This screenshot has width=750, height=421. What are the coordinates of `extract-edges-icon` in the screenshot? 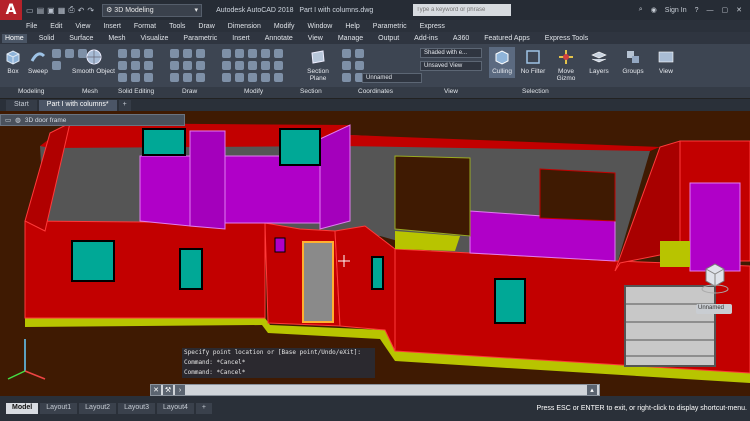 It's located at (148, 77).